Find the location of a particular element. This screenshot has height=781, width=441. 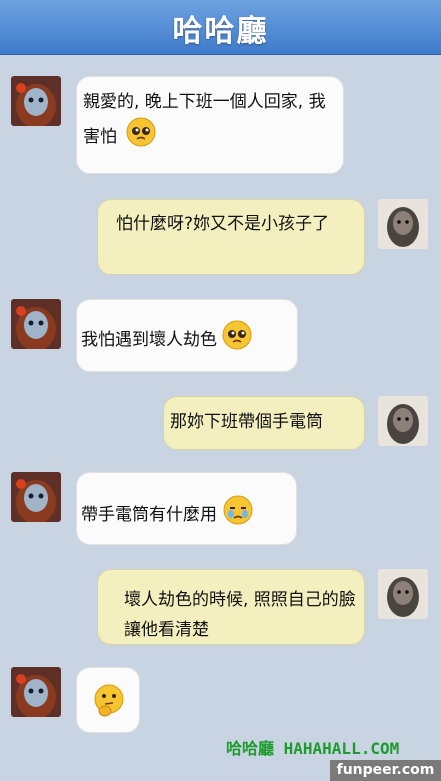

message-bubble: 我怕遇到壞人劫色 is located at coordinates (187, 335).